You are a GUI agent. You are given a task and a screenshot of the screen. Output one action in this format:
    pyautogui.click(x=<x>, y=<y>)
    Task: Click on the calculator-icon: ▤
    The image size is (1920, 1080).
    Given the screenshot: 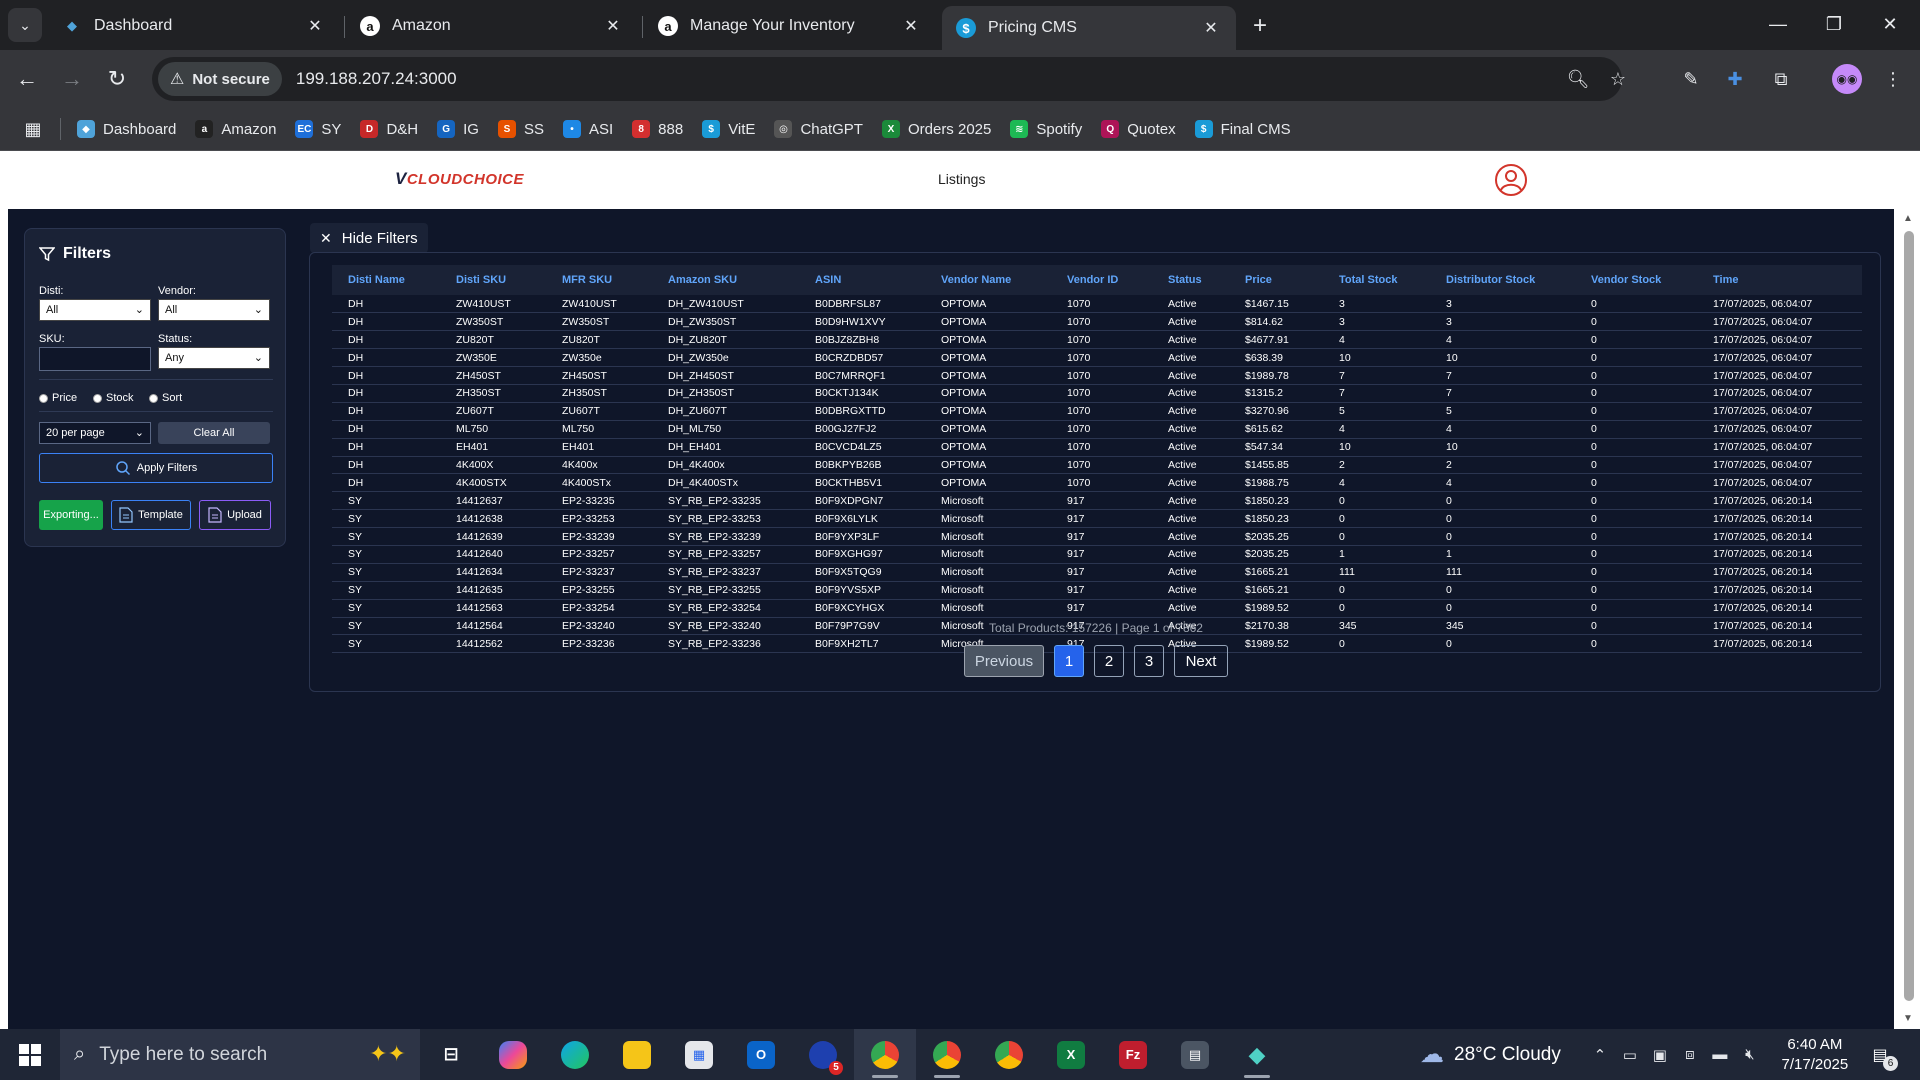 What is the action you would take?
    pyautogui.click(x=1195, y=1054)
    